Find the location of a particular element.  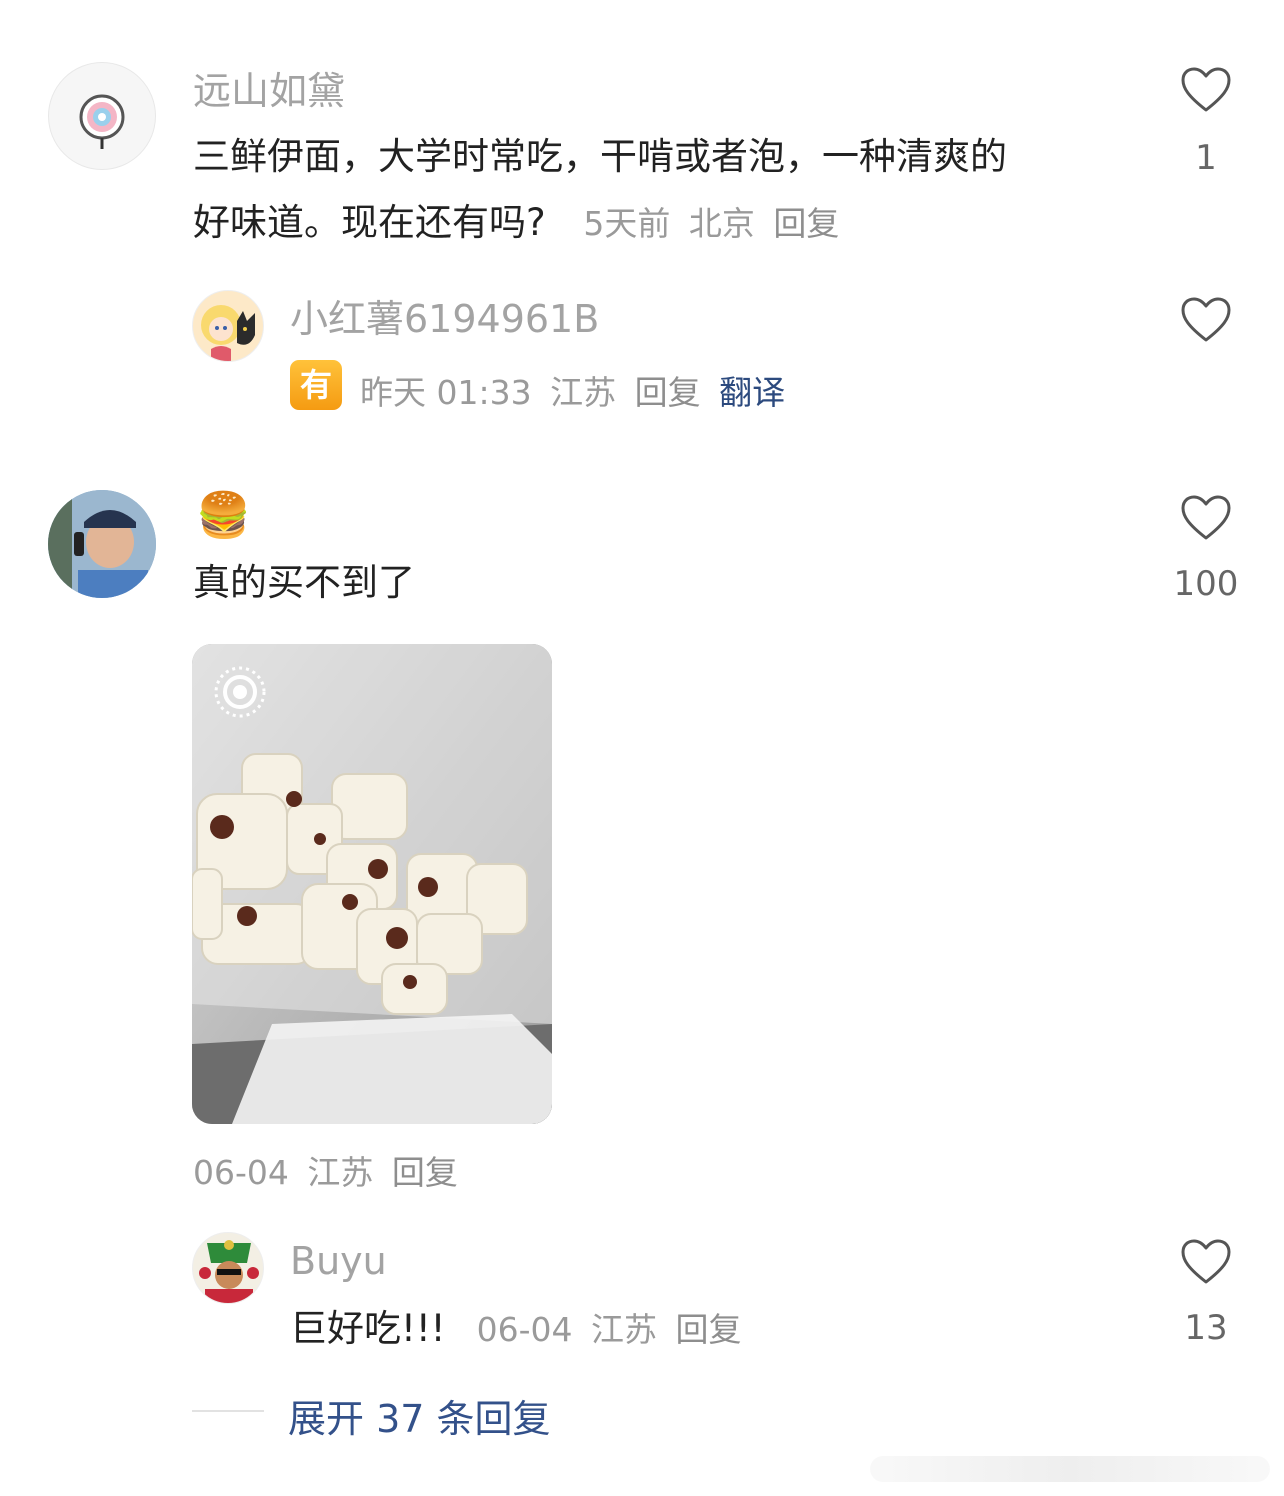

like-button: 13 is located at coordinates (1206, 1298).